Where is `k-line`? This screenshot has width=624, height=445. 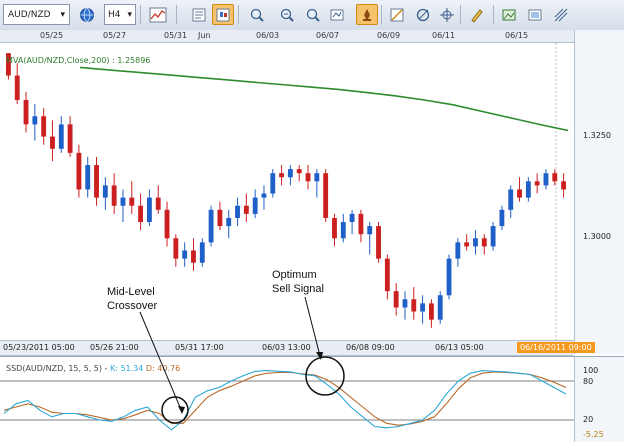
k-line is located at coordinates (285, 400).